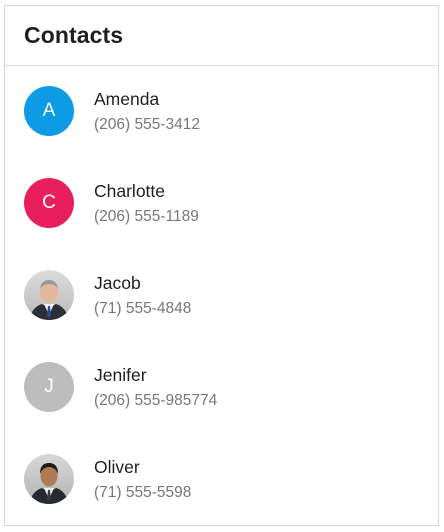  I want to click on contact-item-jenifer: J Jenifer (206) 555-985774, so click(221, 377).